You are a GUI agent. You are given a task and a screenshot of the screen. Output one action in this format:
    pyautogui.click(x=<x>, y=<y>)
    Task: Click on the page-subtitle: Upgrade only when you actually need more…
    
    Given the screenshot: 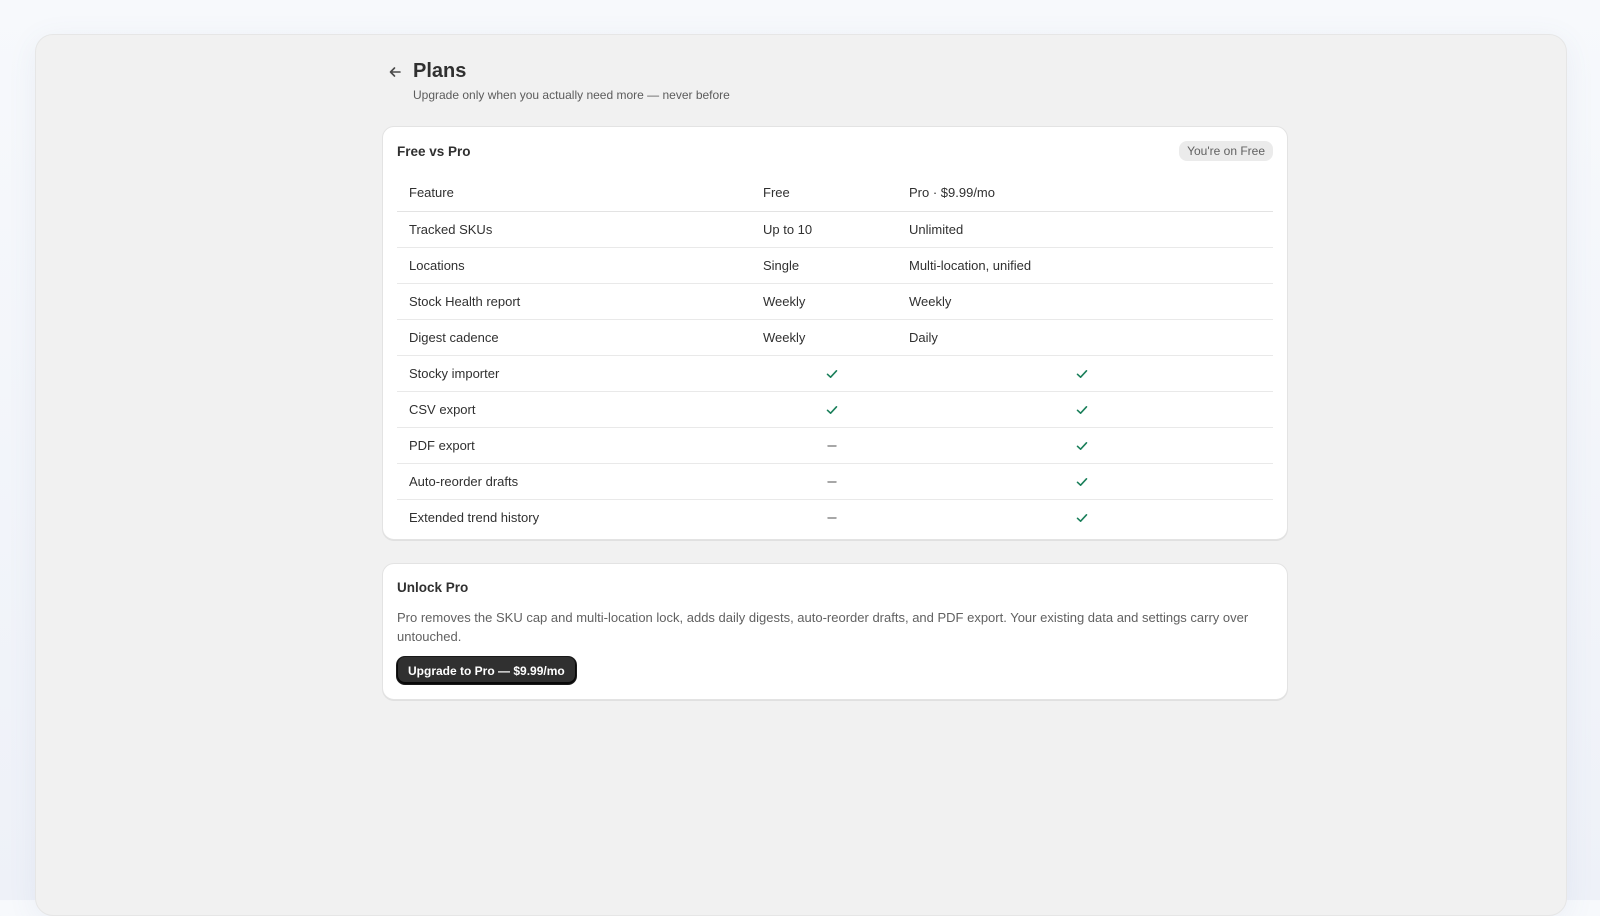 What is the action you would take?
    pyautogui.click(x=571, y=95)
    